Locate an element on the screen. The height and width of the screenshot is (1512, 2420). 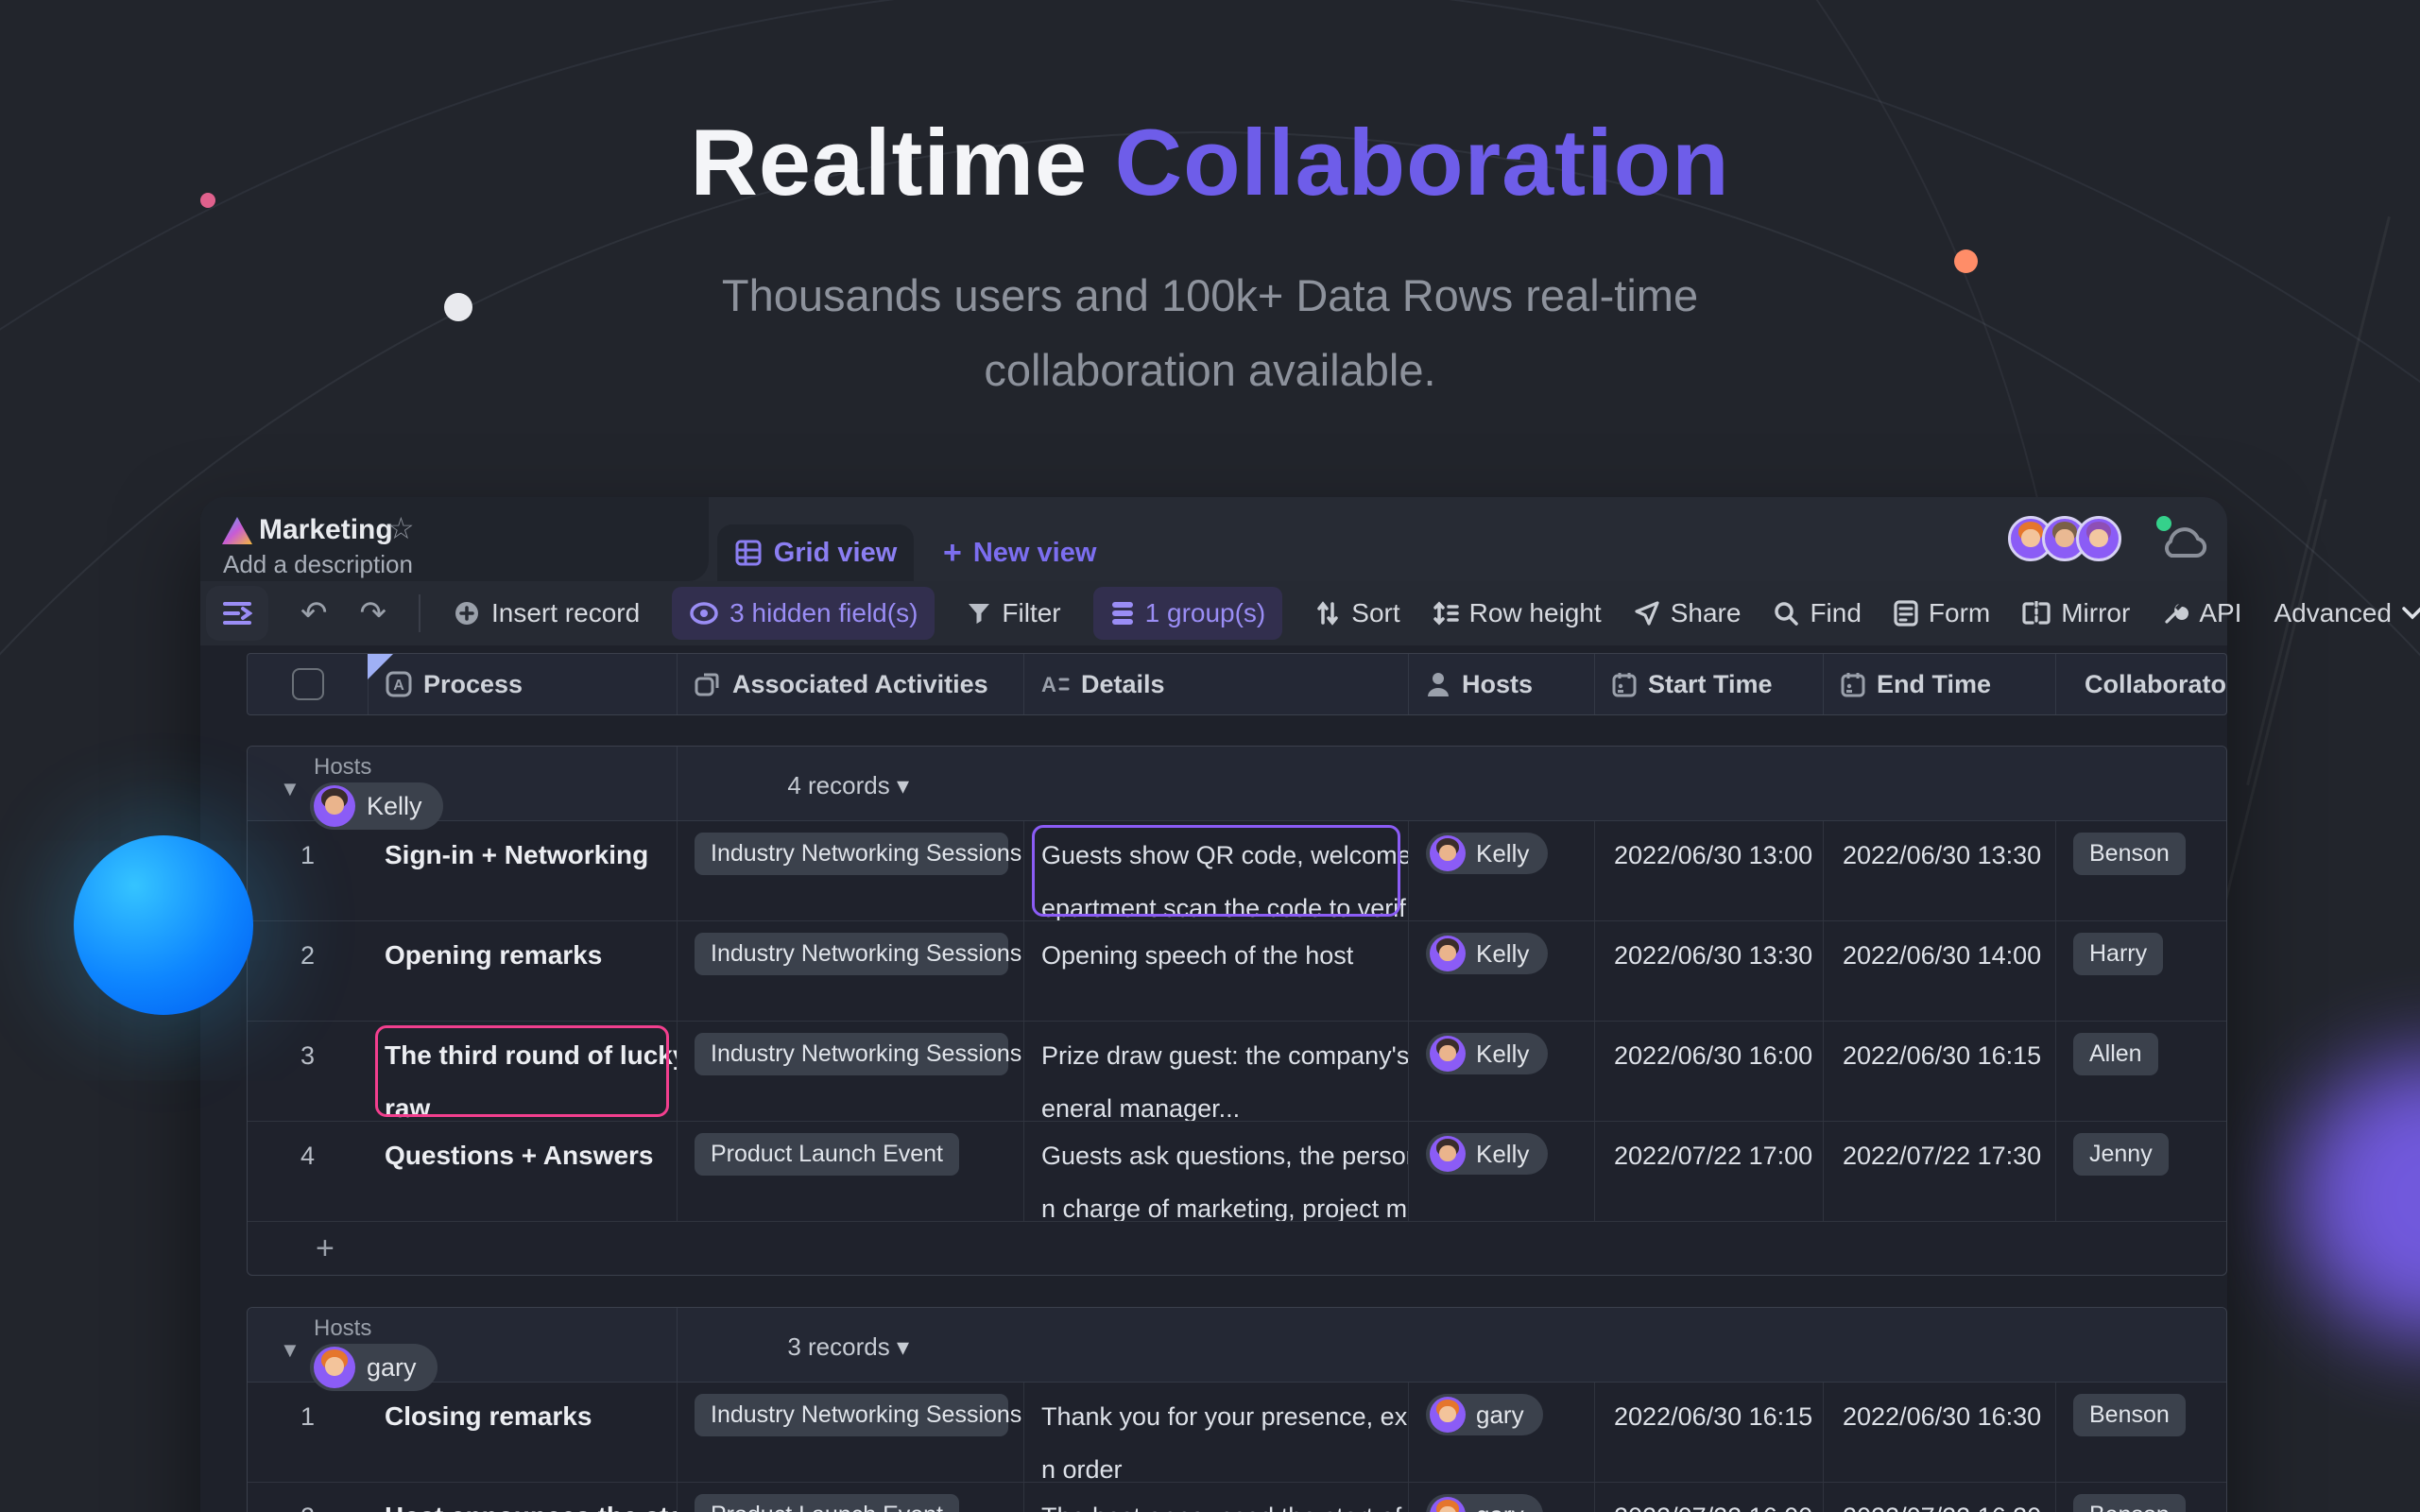
column-header-details: A Details is located at coordinates (1215, 684).